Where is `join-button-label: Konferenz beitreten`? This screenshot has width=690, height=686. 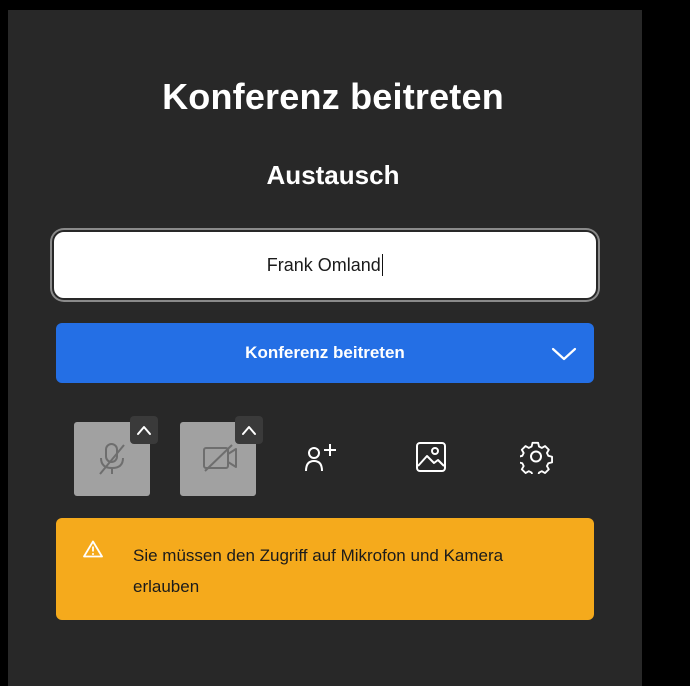
join-button-label: Konferenz beitreten is located at coordinates (325, 352).